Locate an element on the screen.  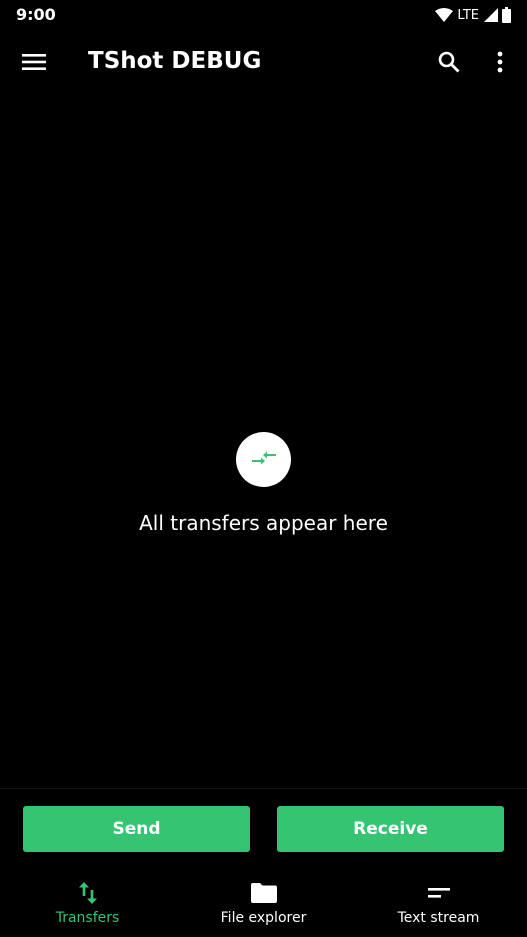
folder-icon is located at coordinates (263, 893).